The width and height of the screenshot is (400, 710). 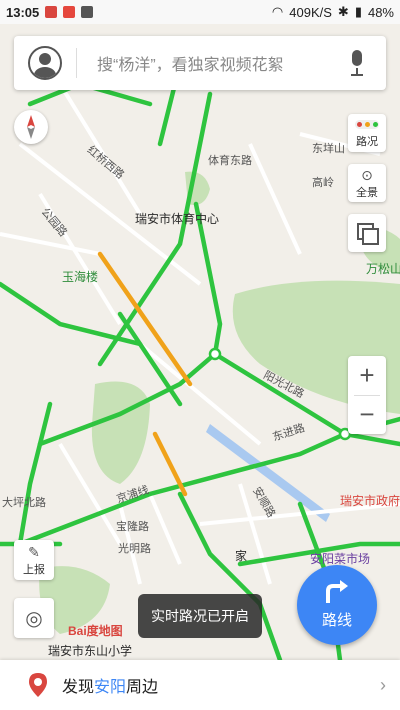 What do you see at coordinates (95, 631) in the screenshot?
I see `baidu-logo: Bai度地图` at bounding box center [95, 631].